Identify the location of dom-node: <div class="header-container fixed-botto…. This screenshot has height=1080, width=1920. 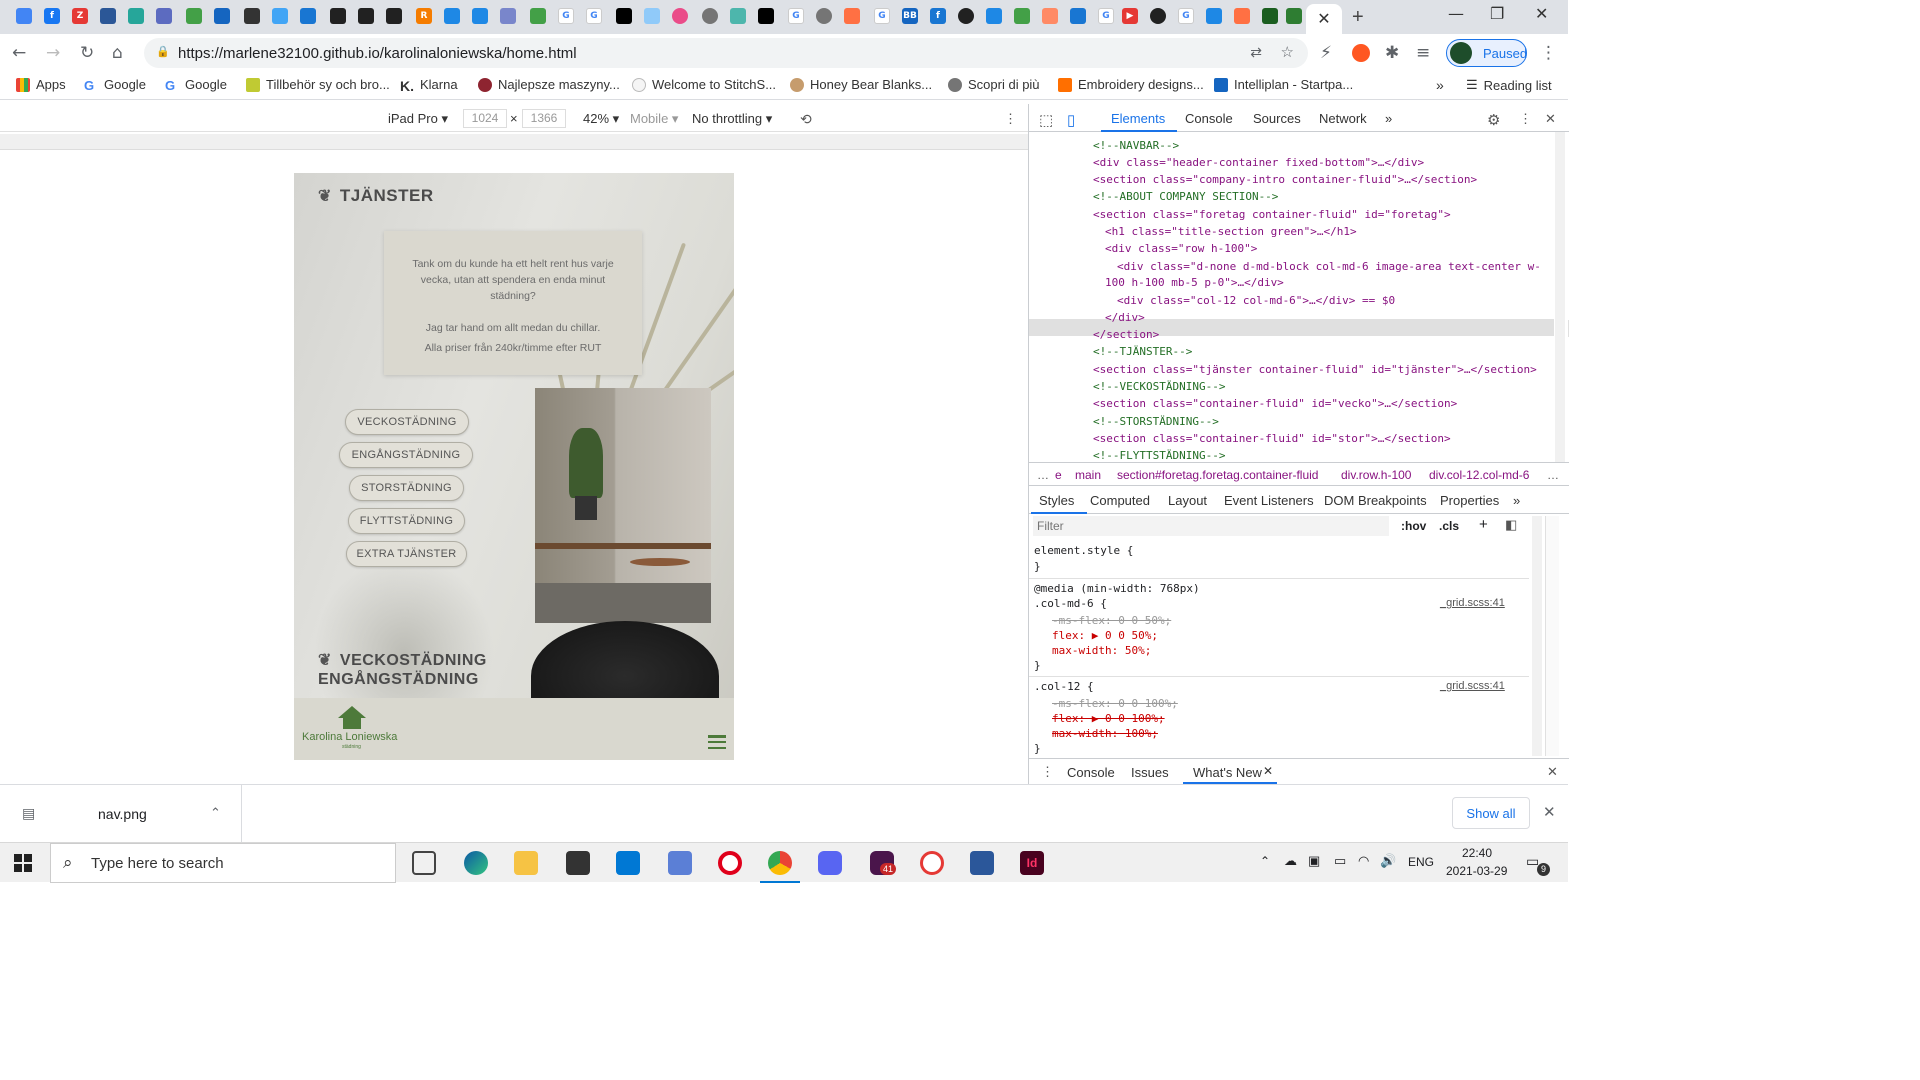
(1258, 162).